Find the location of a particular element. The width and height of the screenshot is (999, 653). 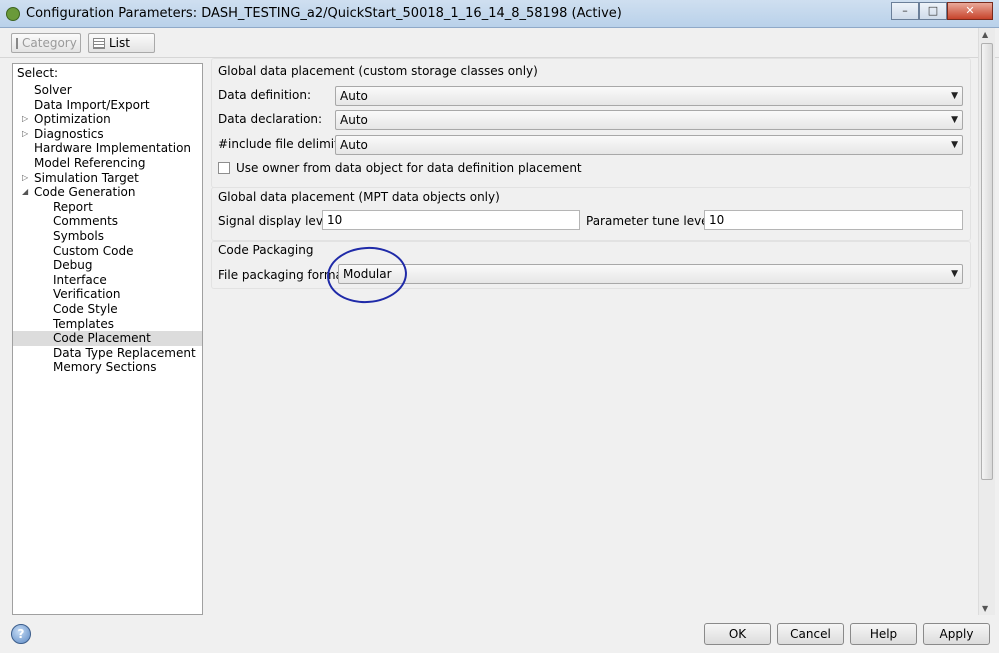

tree-item: Model Referencing is located at coordinates (107, 163).